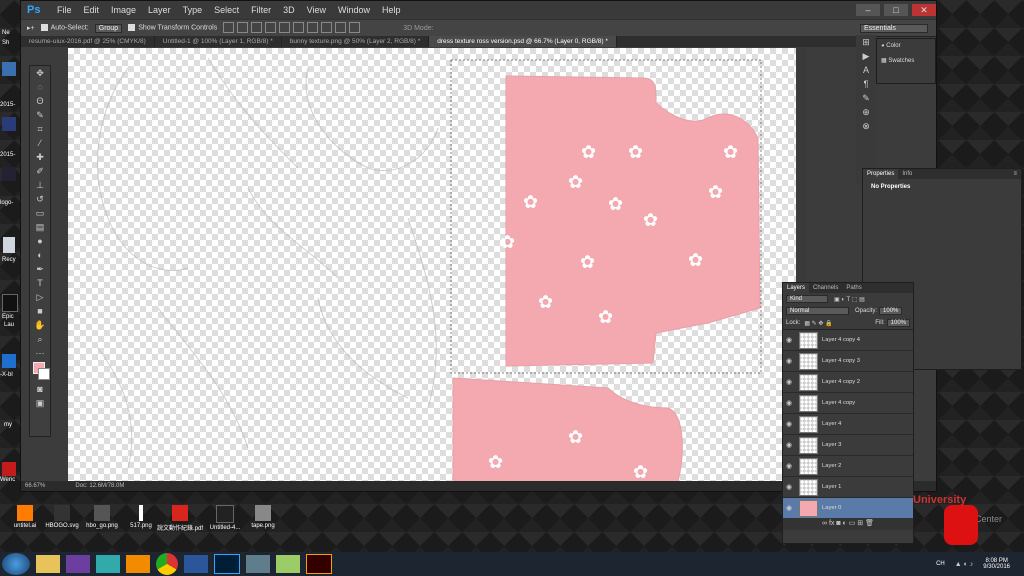 The image size is (1024, 576). Describe the element at coordinates (40, 389) in the screenshot. I see `quick-mask-icon: ◙` at that location.